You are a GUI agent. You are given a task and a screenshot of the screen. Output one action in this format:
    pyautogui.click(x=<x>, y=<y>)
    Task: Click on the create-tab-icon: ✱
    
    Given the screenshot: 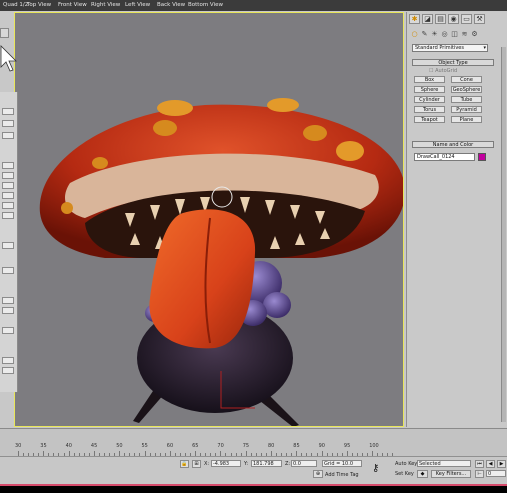 What is the action you would take?
    pyautogui.click(x=414, y=19)
    